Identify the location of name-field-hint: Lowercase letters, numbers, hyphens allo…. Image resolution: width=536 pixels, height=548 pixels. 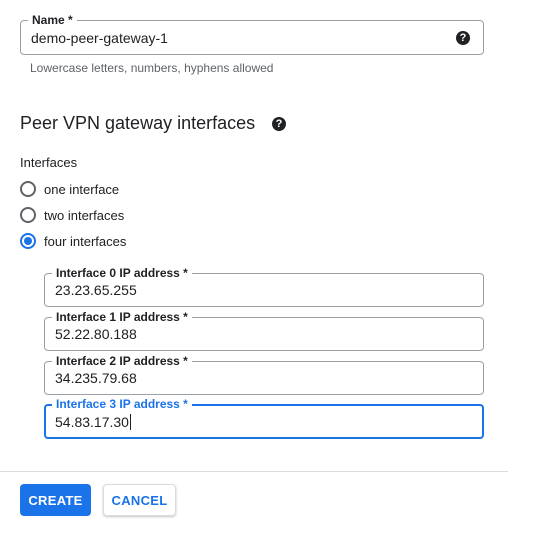
(152, 68).